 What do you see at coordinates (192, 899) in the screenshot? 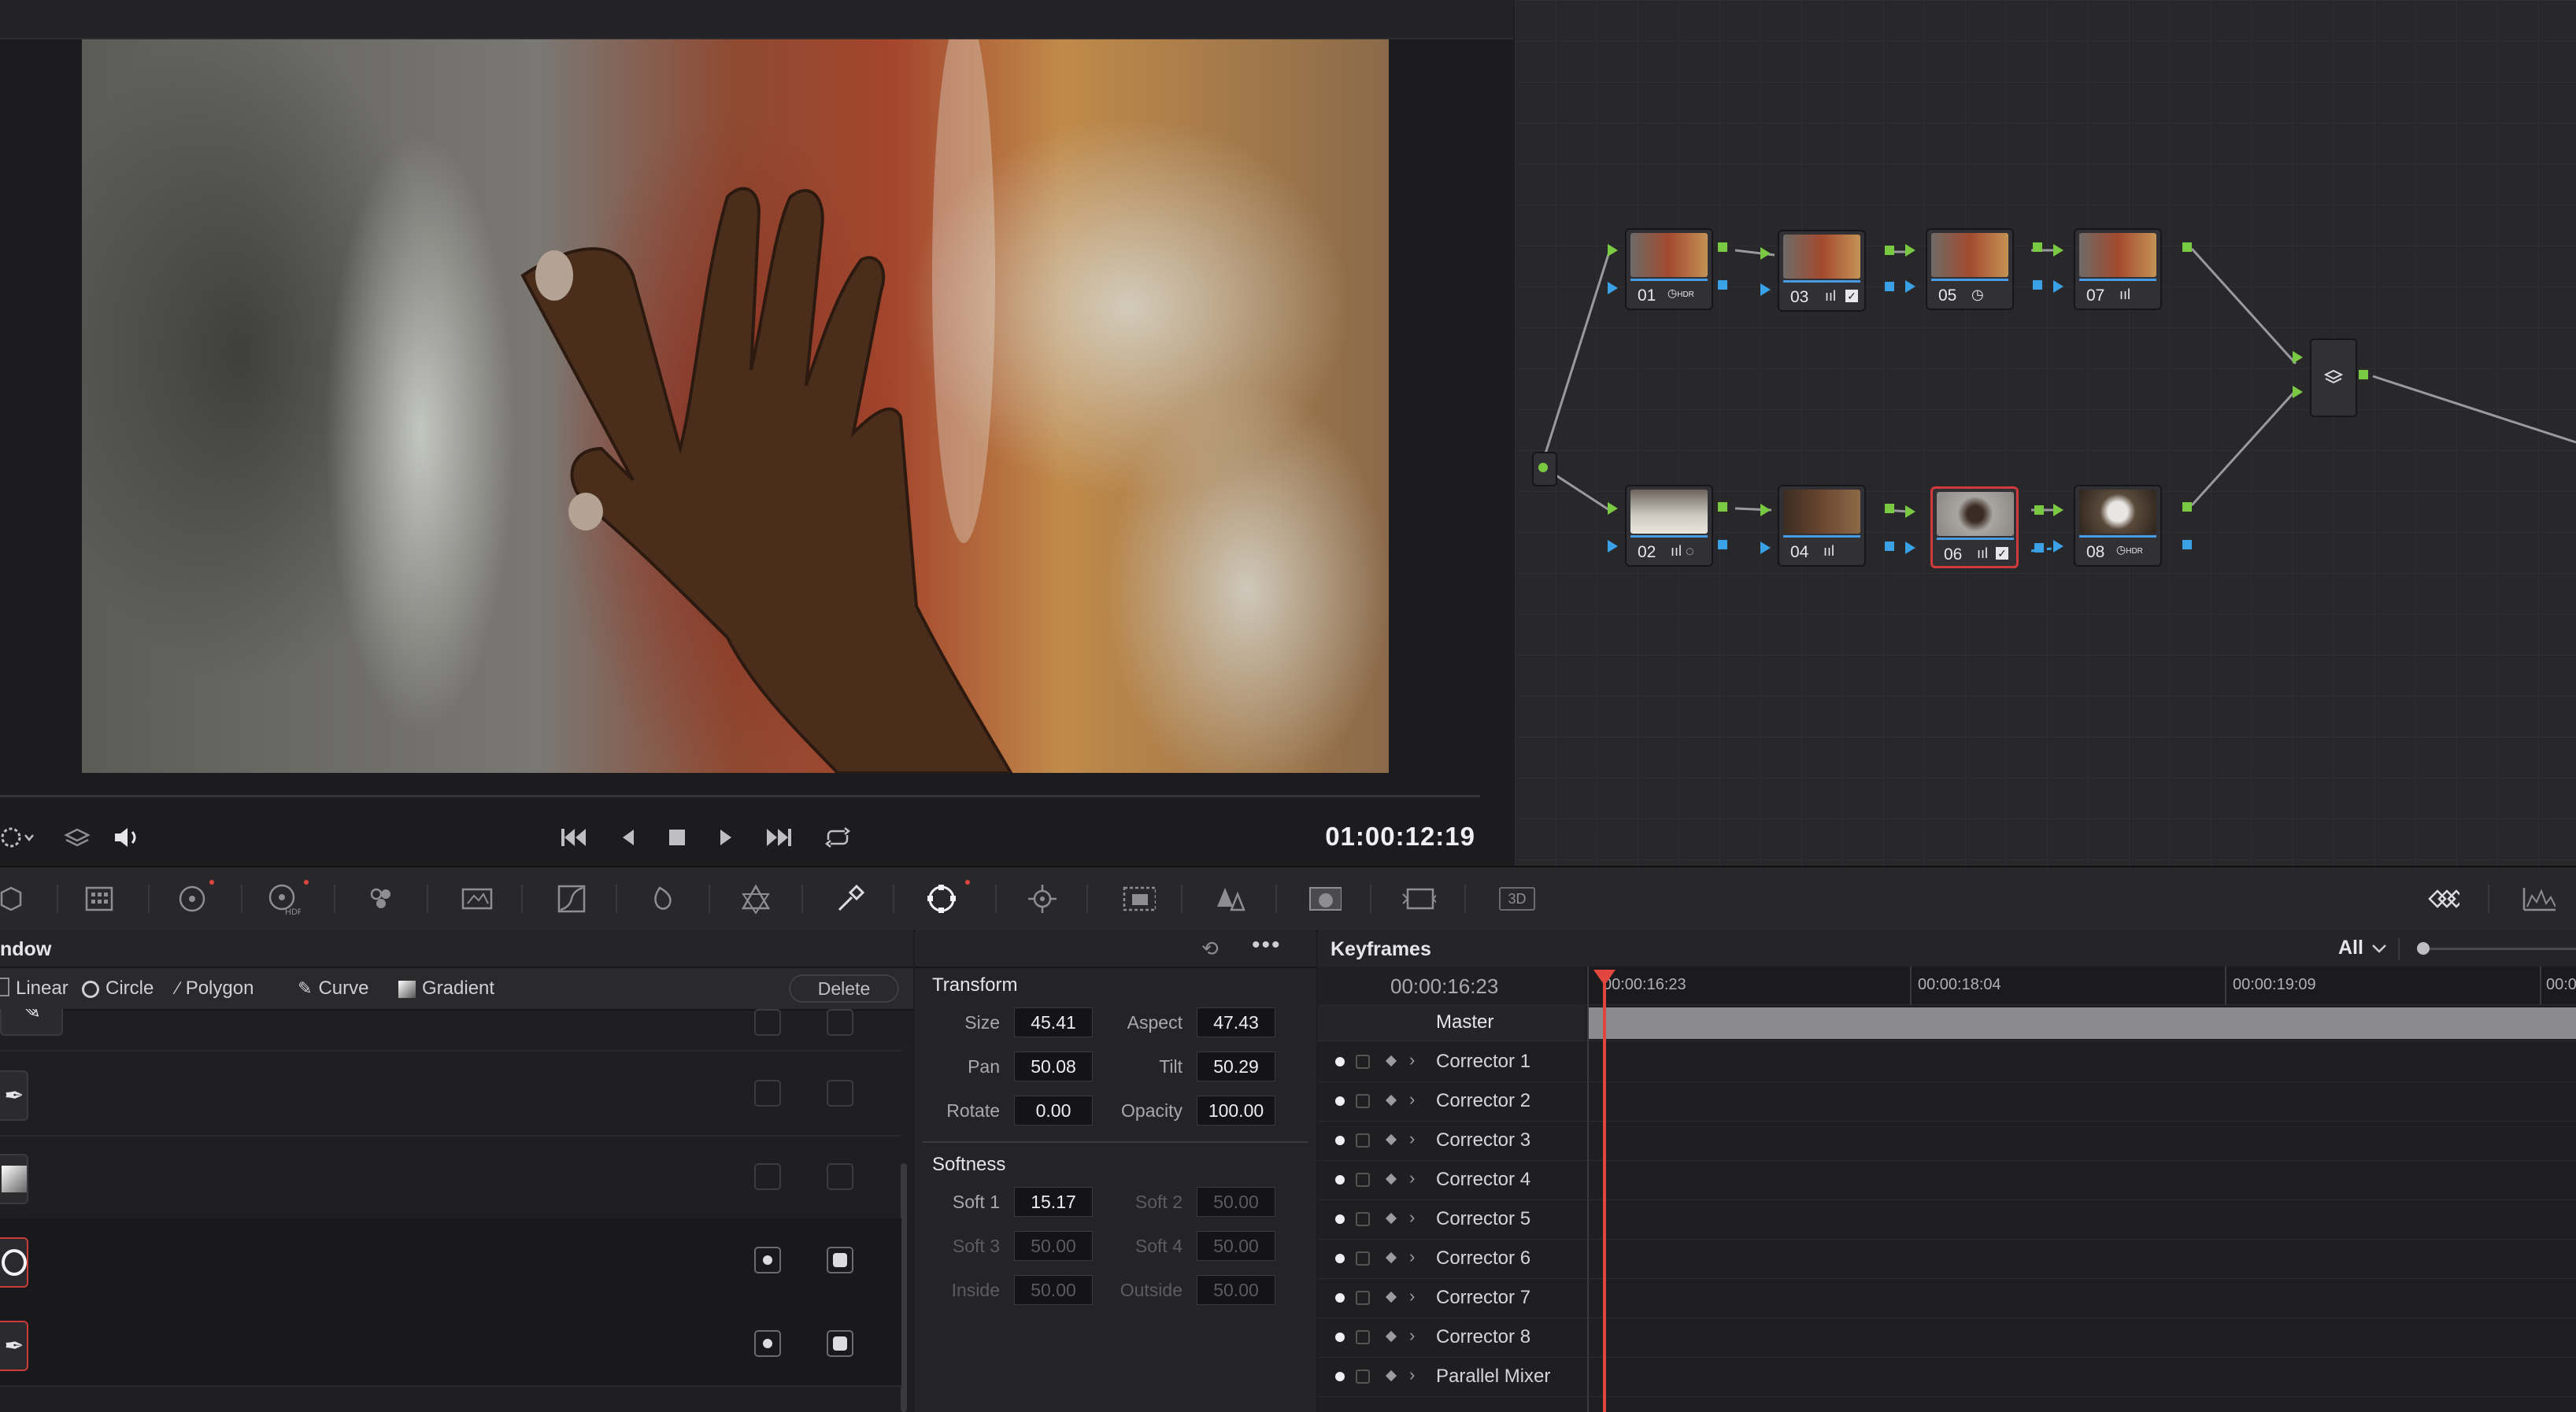
I see `color-wheels-icon` at bounding box center [192, 899].